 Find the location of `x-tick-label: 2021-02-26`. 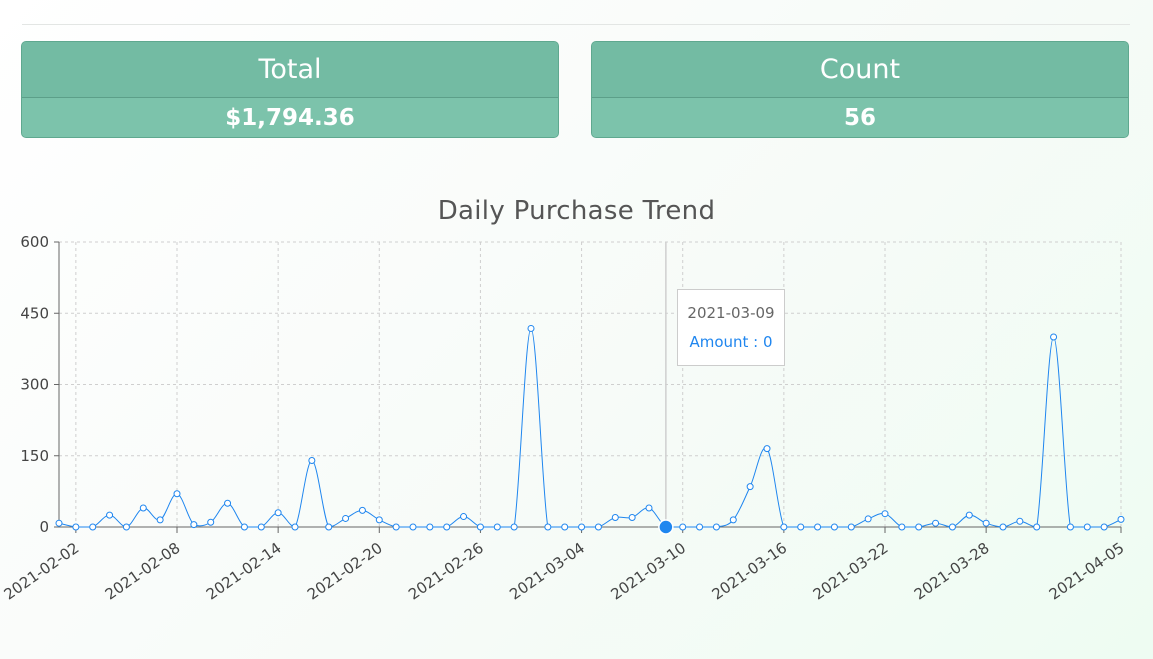

x-tick-label: 2021-02-26 is located at coordinates (446, 571).